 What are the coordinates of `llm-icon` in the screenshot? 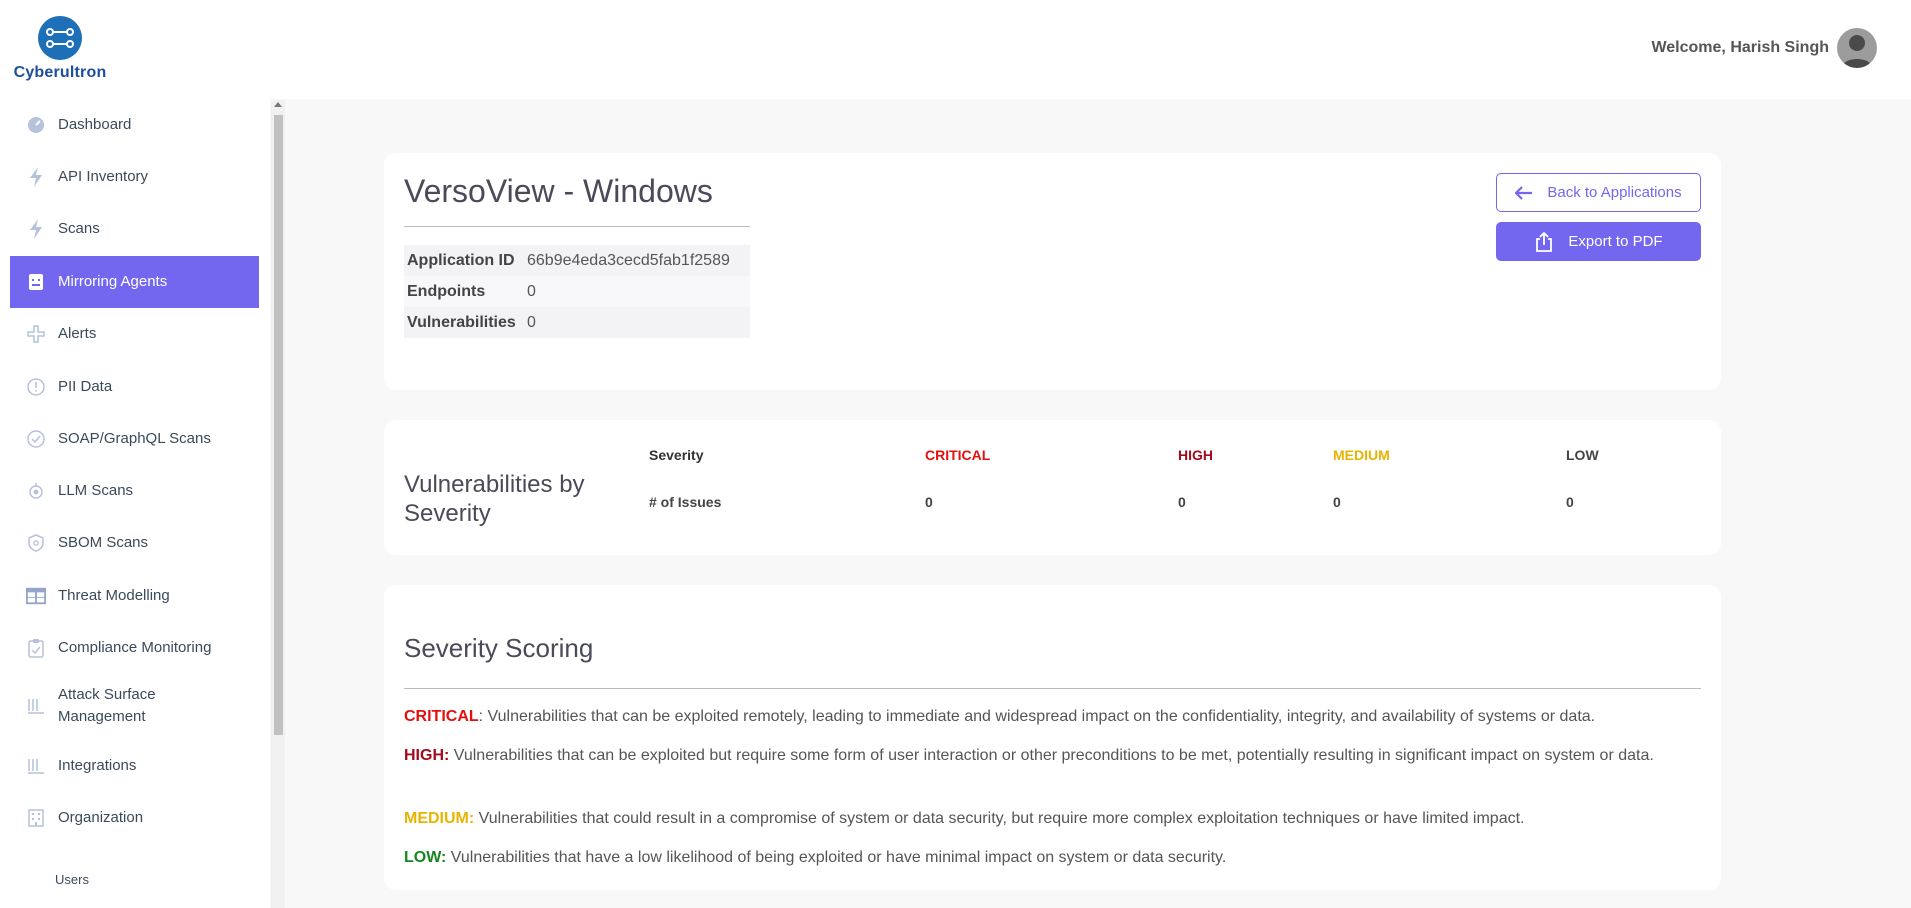 It's located at (36, 491).